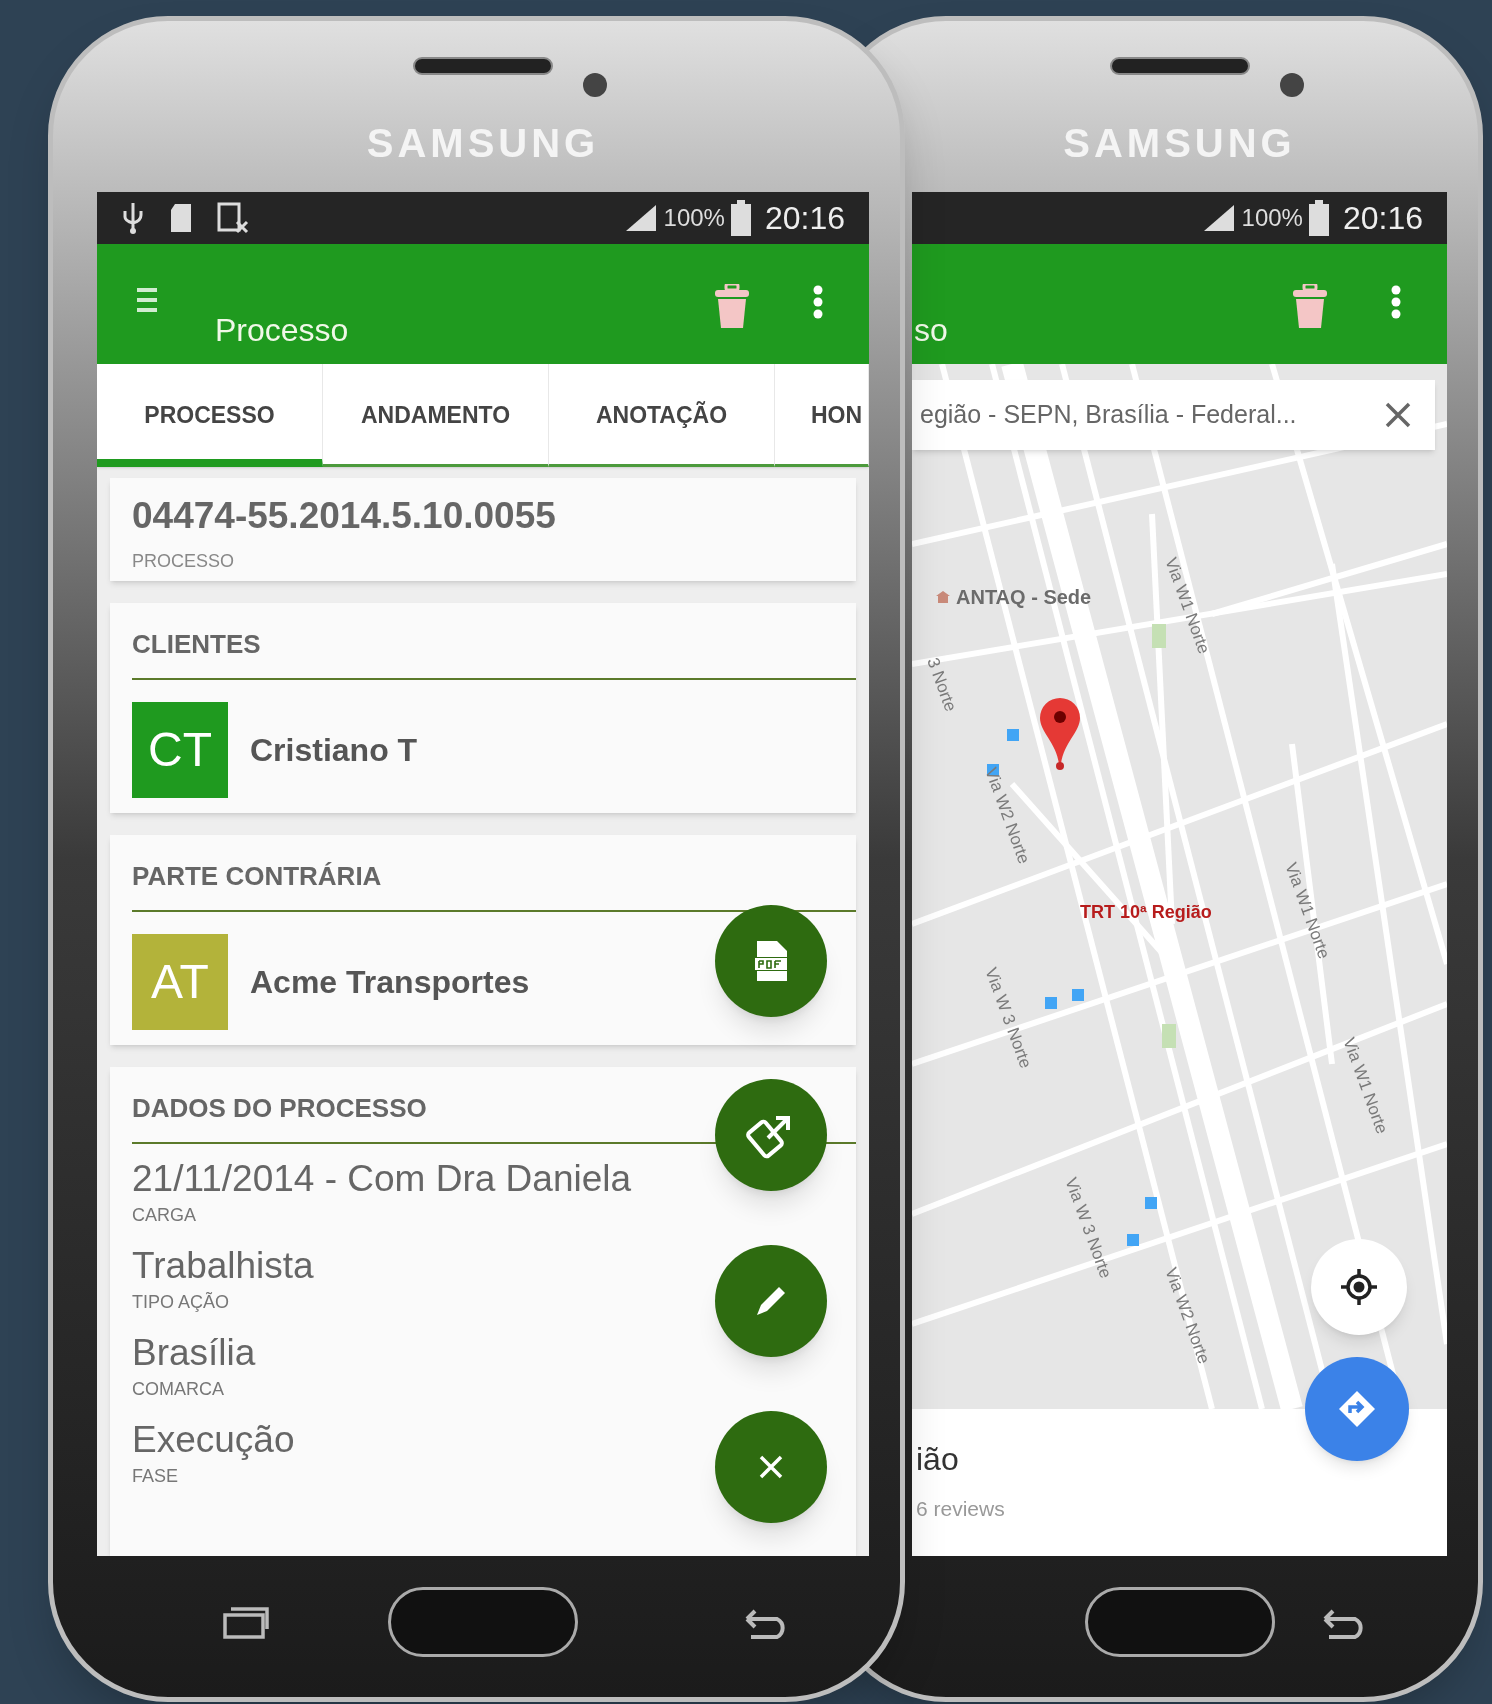 The height and width of the screenshot is (1704, 1492). Describe the element at coordinates (155, 1476) in the screenshot. I see `field-label: FASE` at that location.